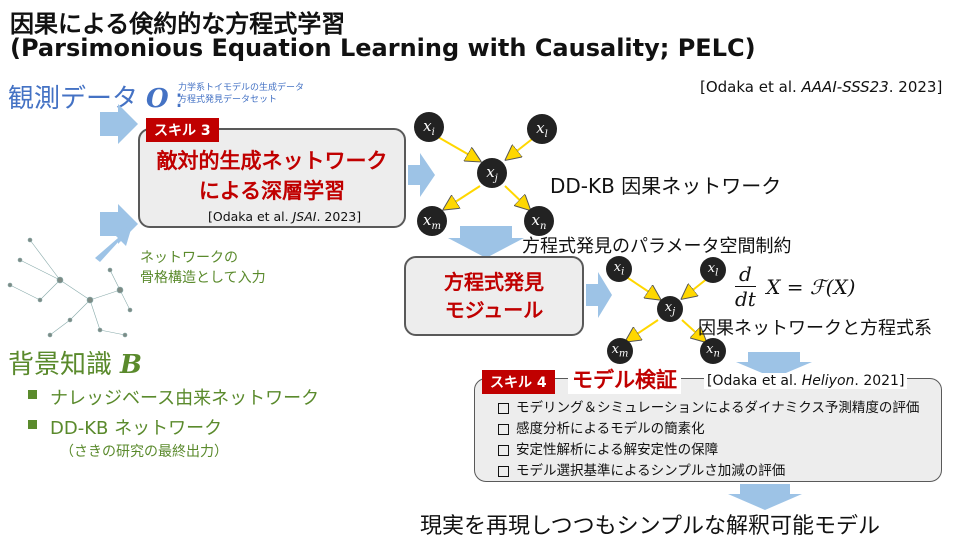 Image resolution: width=960 pixels, height=540 pixels. Describe the element at coordinates (708, 408) in the screenshot. I see `skill4-item-simulation: モデリング＆シミュレーションによるダイナミクス予測精度の評価` at that location.